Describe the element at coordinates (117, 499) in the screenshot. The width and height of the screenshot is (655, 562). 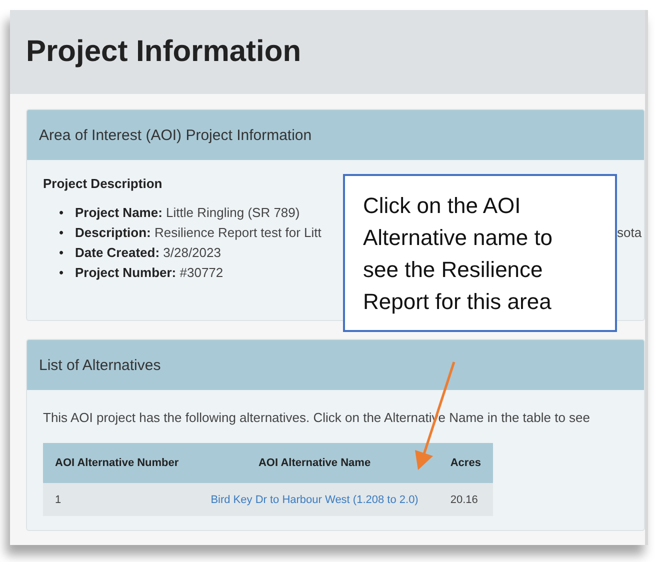
I see `table-cell: 1` at that location.